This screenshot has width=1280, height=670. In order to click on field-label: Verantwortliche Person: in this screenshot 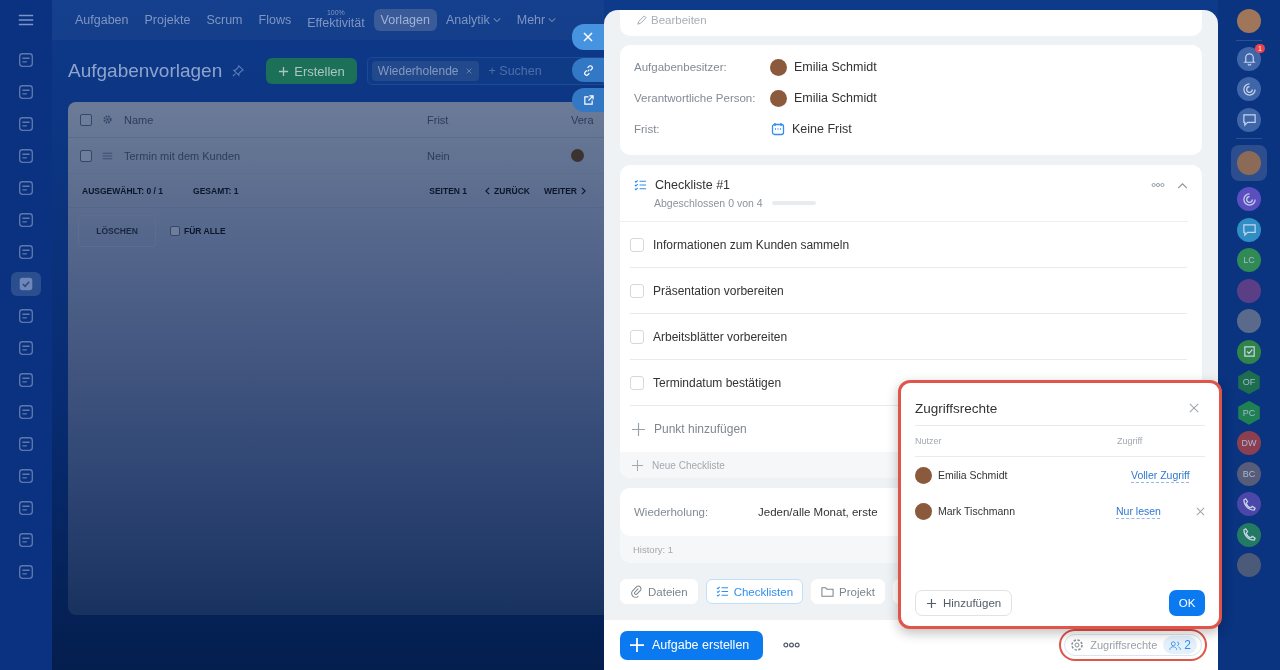, I will do `click(695, 98)`.